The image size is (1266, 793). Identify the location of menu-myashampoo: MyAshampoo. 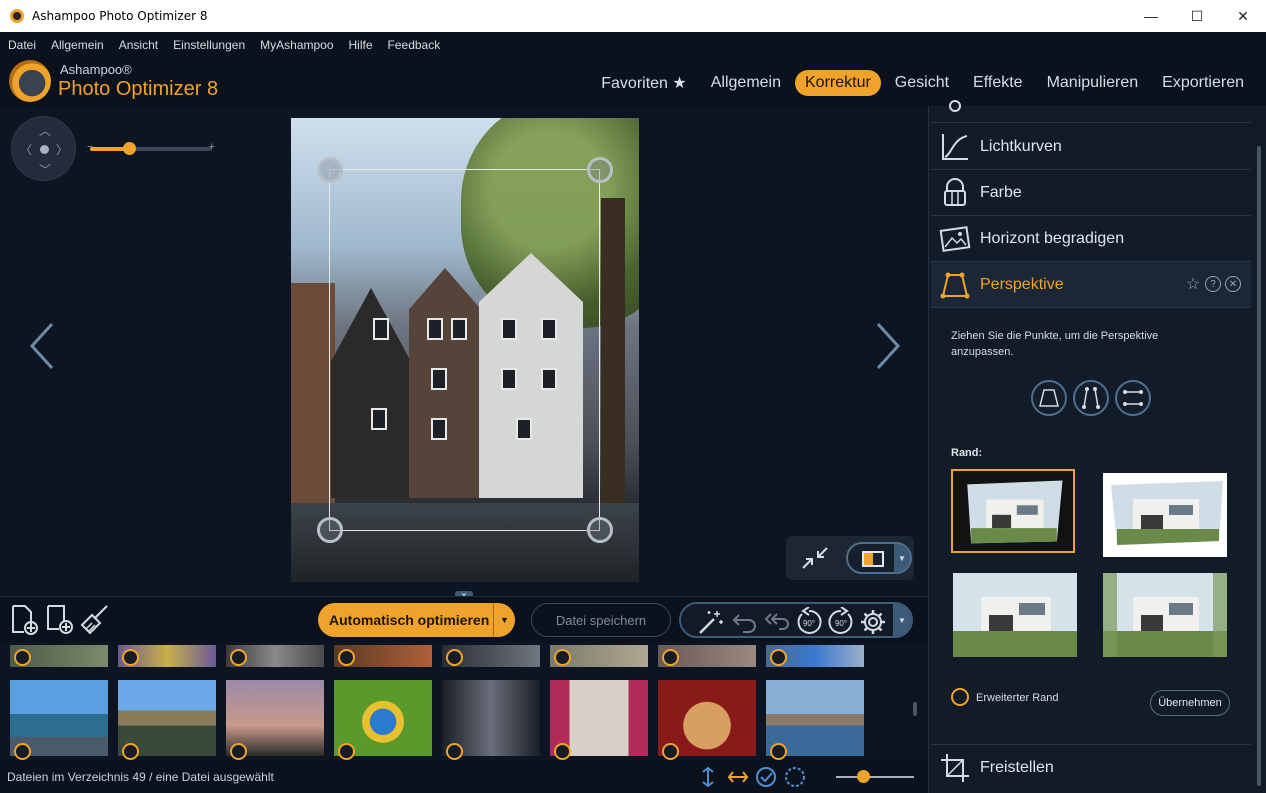
(296, 45).